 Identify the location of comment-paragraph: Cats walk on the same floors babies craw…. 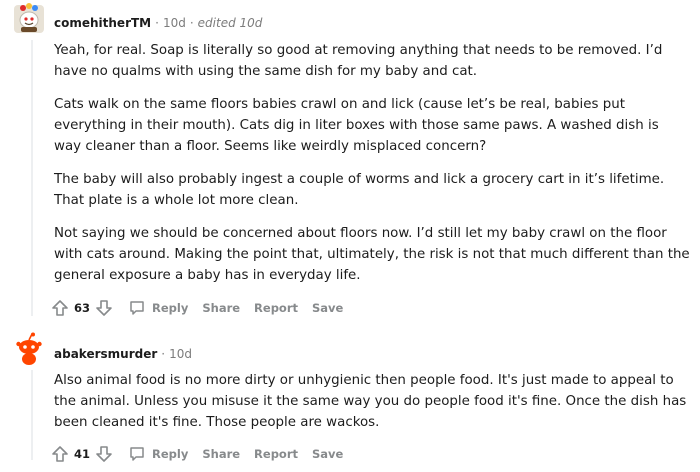
(356, 125).